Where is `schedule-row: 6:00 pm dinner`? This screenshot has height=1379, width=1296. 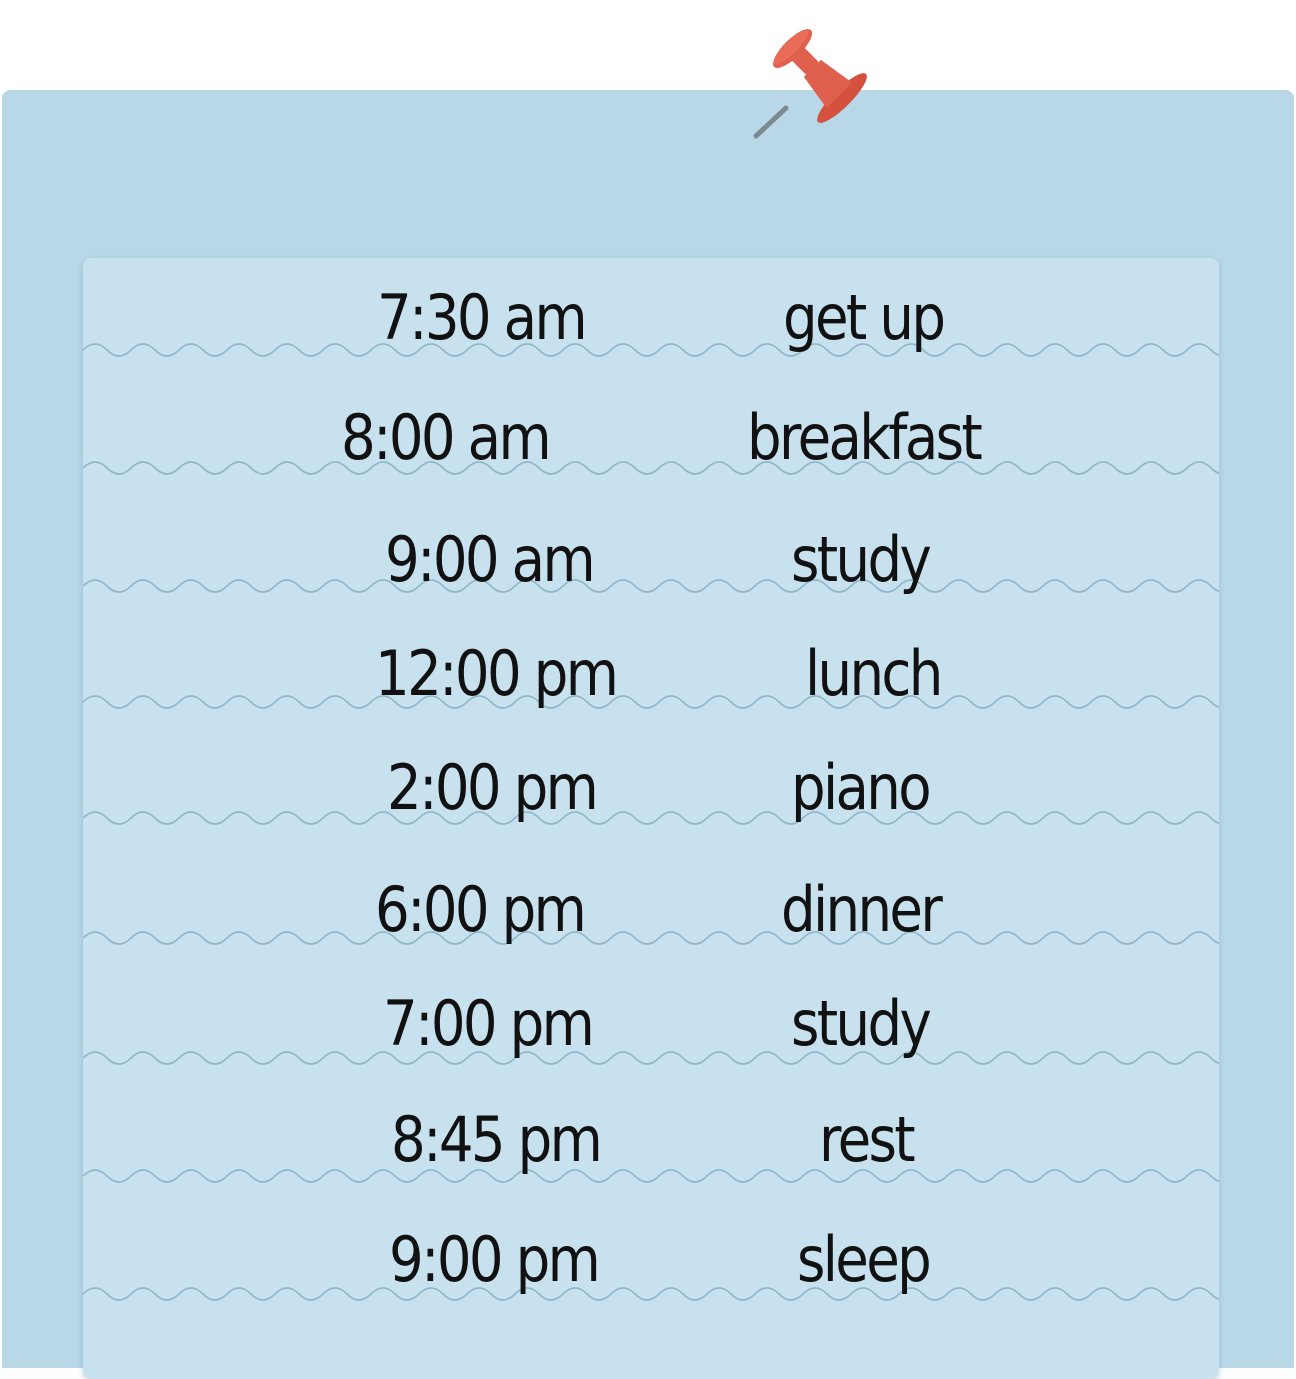 schedule-row: 6:00 pm dinner is located at coordinates (651, 910).